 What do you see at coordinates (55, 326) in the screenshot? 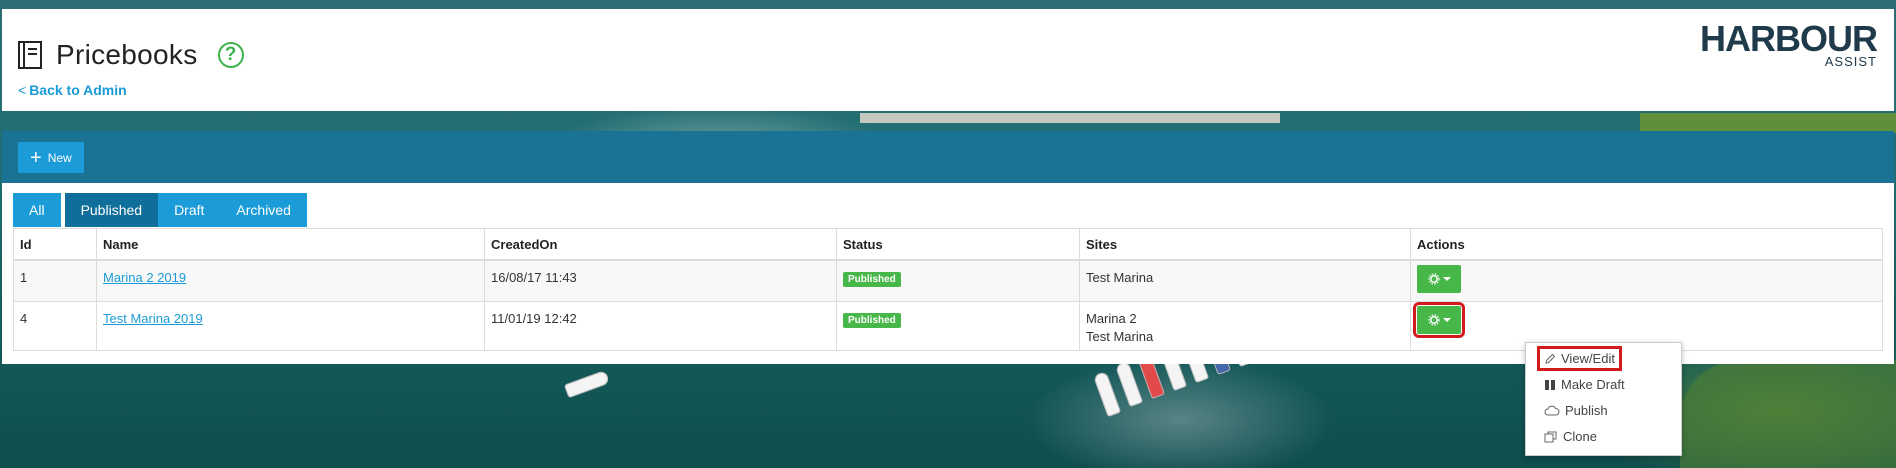
I see `cell-id: 4` at bounding box center [55, 326].